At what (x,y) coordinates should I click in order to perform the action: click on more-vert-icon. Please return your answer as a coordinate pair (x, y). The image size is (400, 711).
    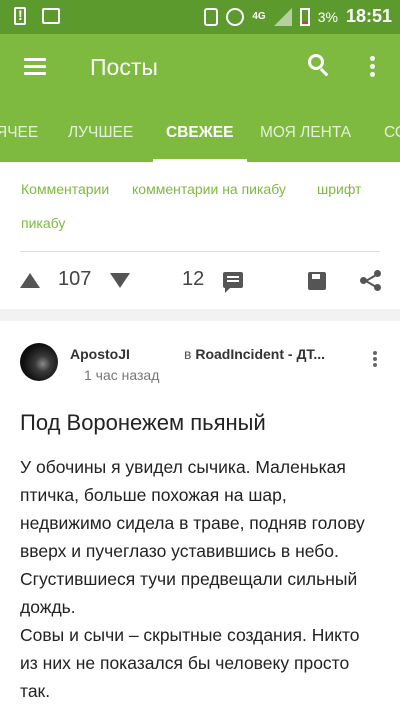
    Looking at the image, I should click on (372, 68).